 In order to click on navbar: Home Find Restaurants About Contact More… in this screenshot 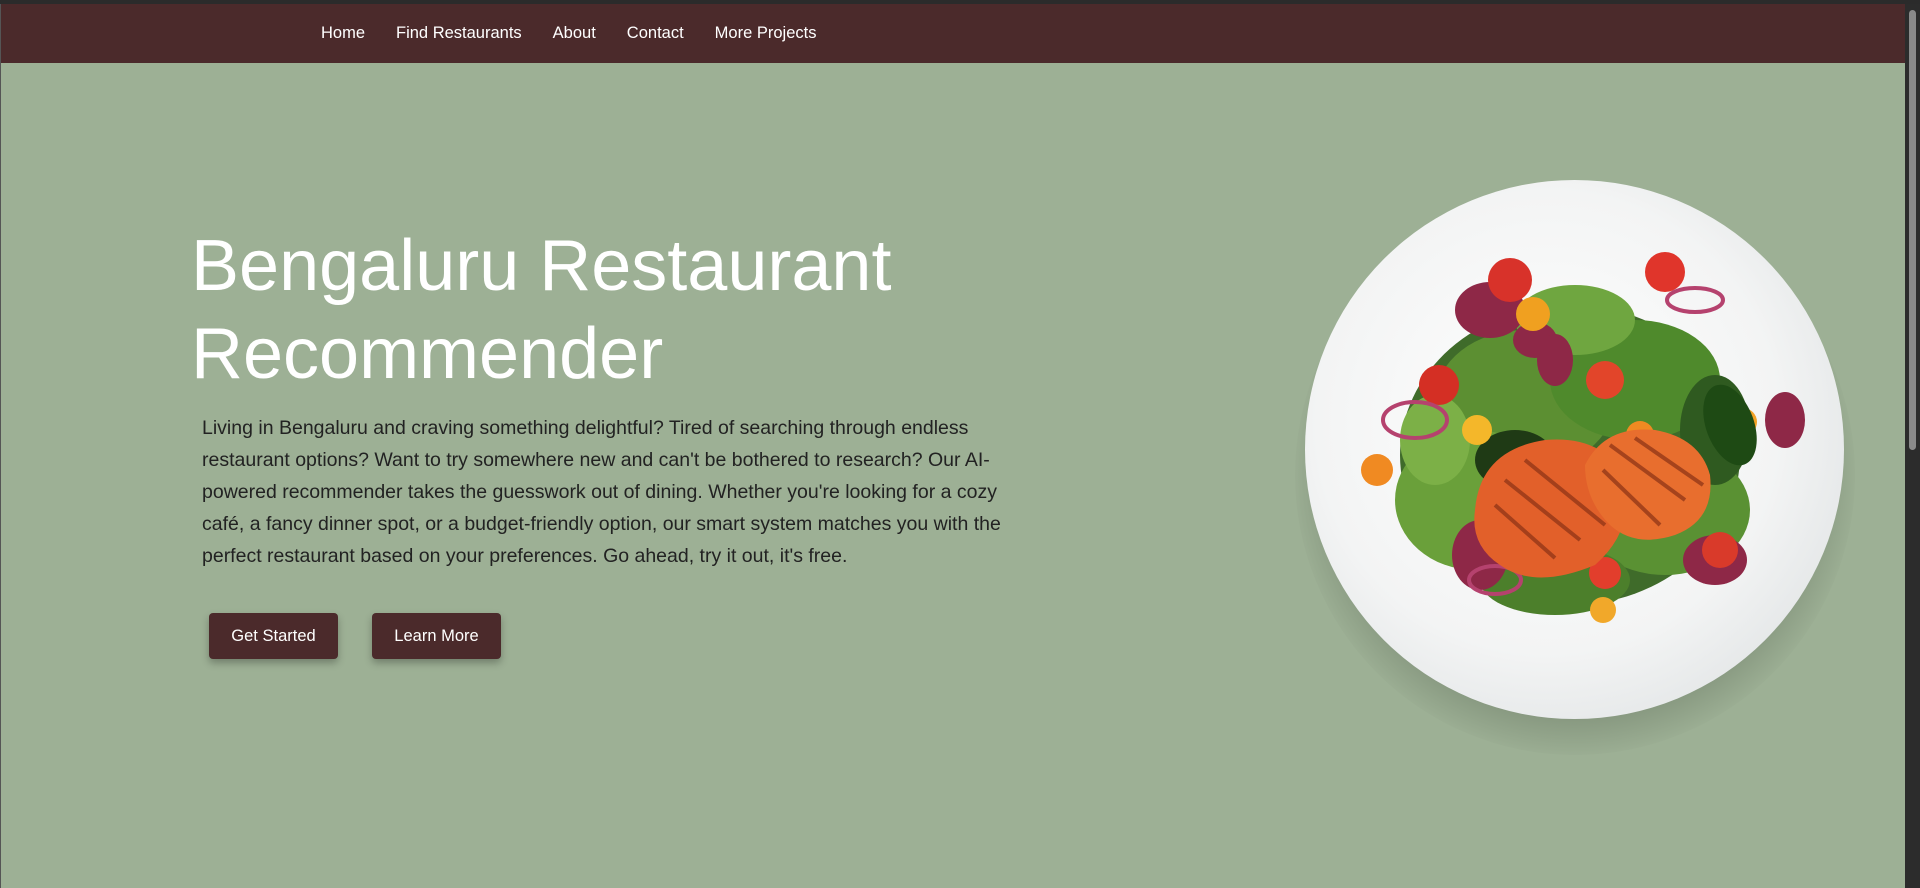, I will do `click(953, 33)`.